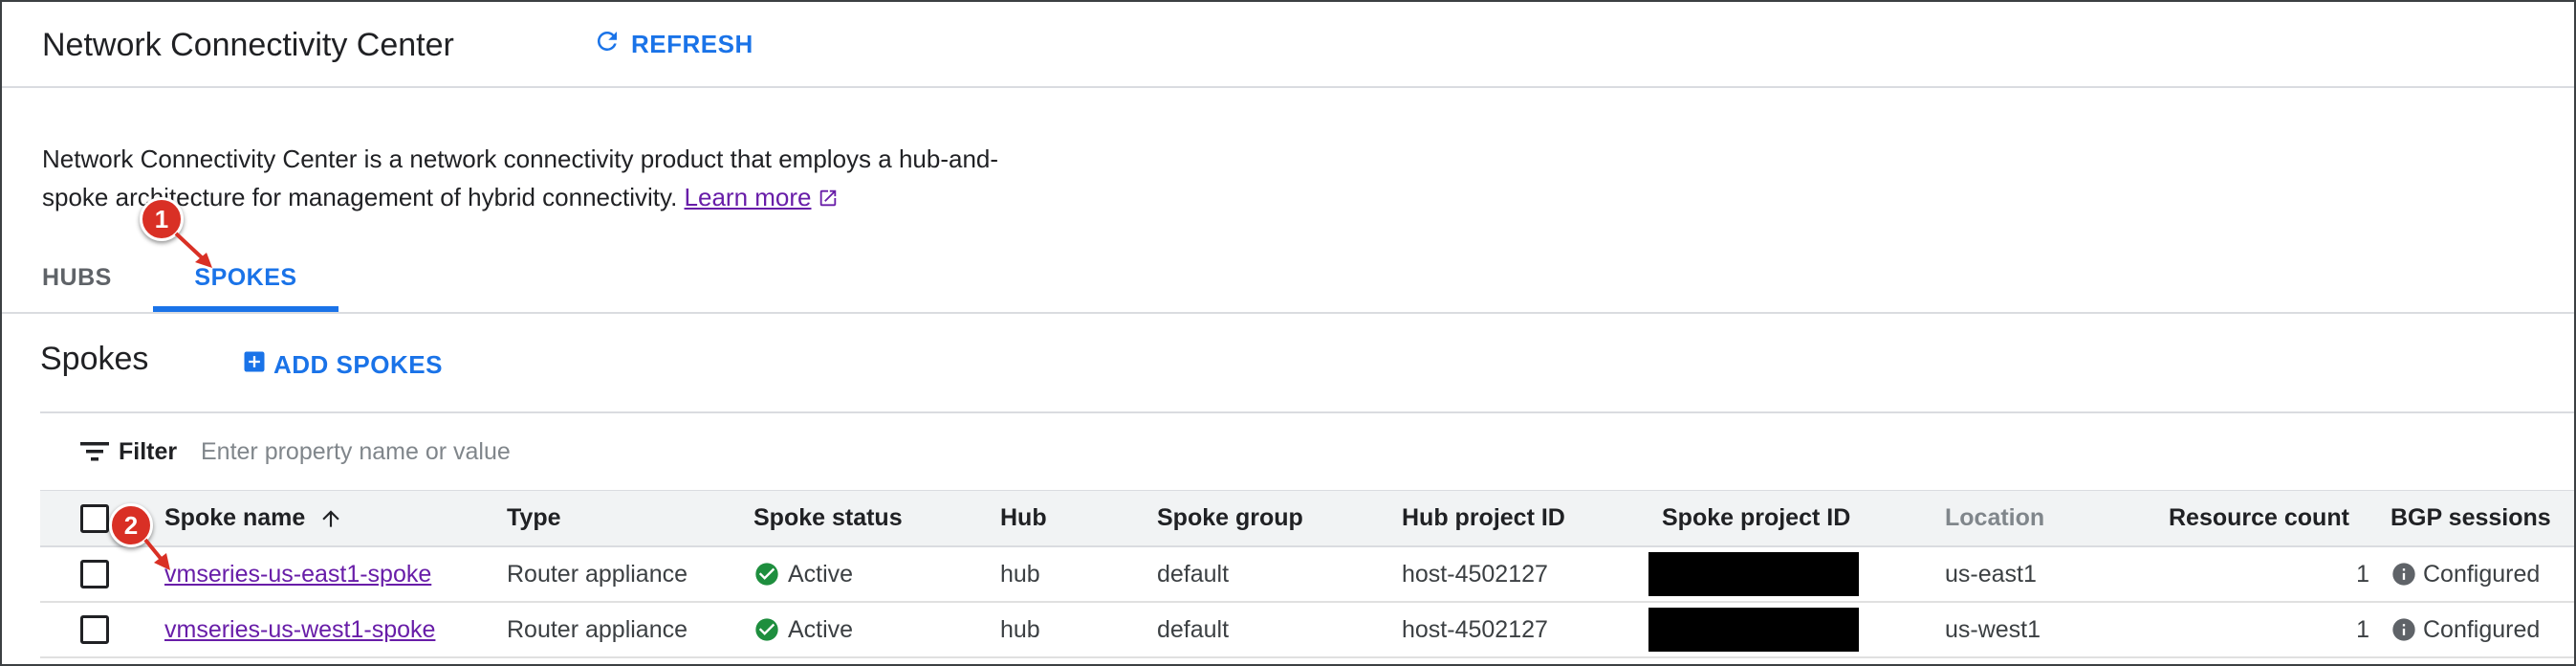 The image size is (2576, 666). What do you see at coordinates (358, 364) in the screenshot?
I see `add-spokes-label: ADD SPOKES` at bounding box center [358, 364].